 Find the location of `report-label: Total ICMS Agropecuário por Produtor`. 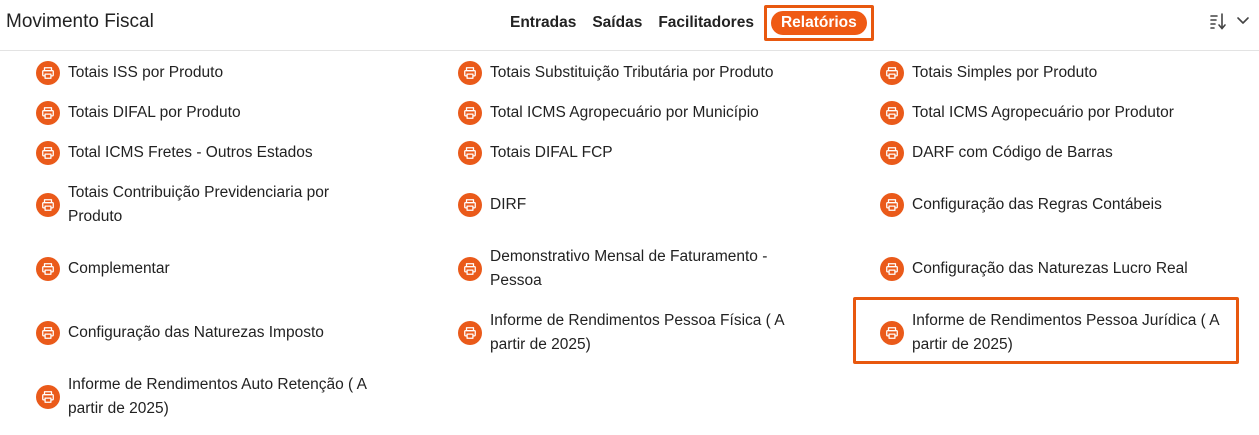

report-label: Total ICMS Agropecuário por Produtor is located at coordinates (1043, 112).